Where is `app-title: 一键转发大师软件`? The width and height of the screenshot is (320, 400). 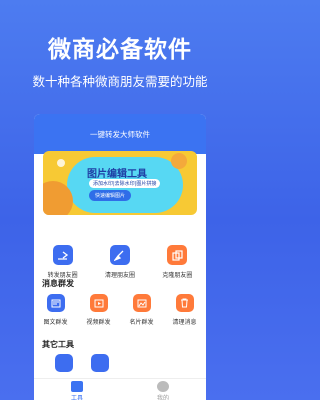 app-title: 一键转发大师软件 is located at coordinates (120, 134).